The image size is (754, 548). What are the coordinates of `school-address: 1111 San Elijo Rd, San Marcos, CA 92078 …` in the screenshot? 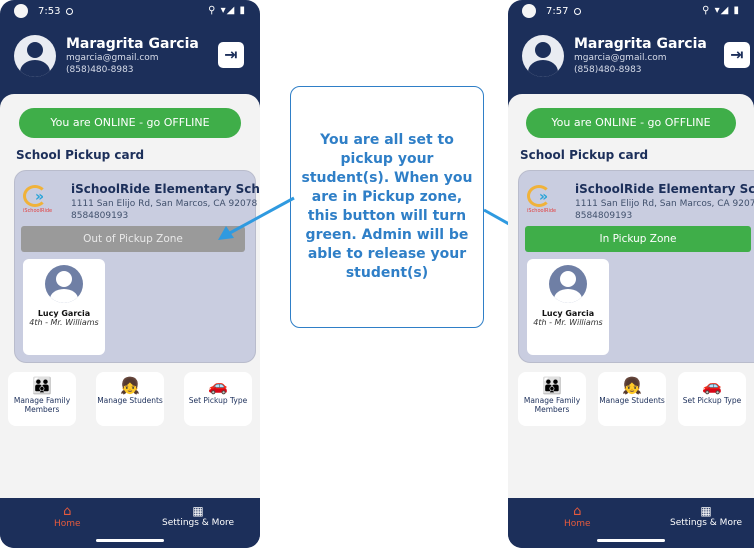 It's located at (664, 210).